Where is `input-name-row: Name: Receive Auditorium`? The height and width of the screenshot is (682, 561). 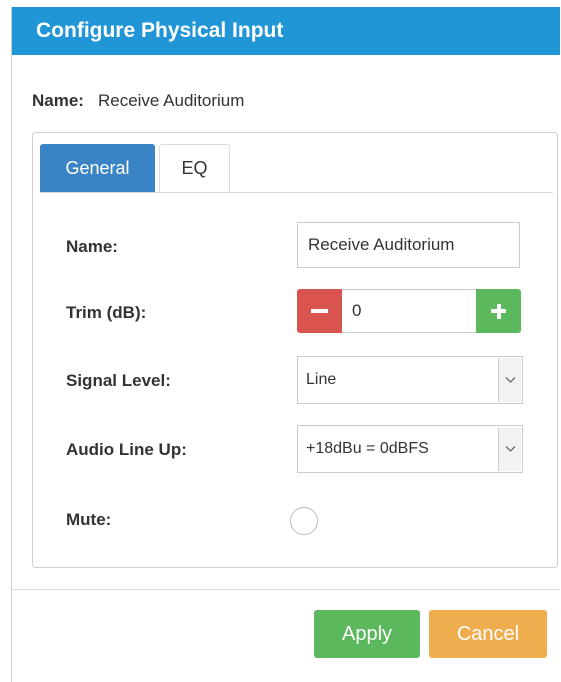 input-name-row: Name: Receive Auditorium is located at coordinates (138, 101).